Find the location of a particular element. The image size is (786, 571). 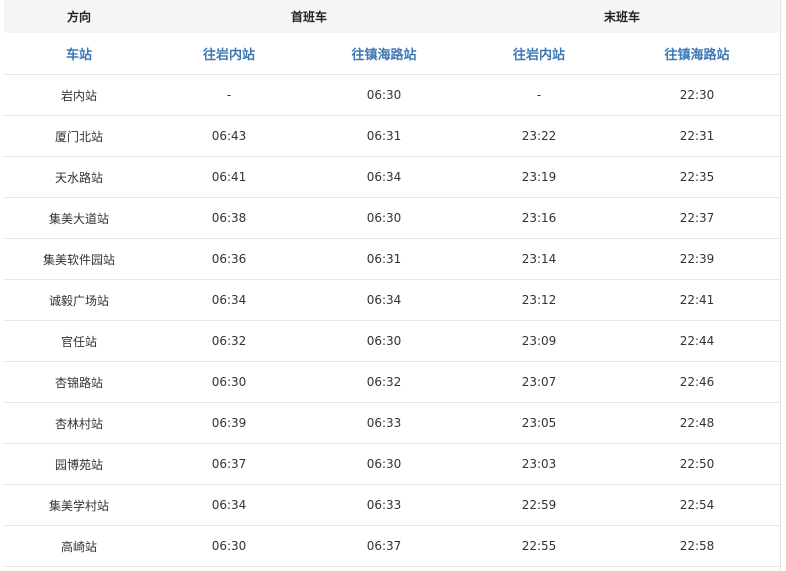

first-to-yannei-cell: 06:37 is located at coordinates (229, 464).